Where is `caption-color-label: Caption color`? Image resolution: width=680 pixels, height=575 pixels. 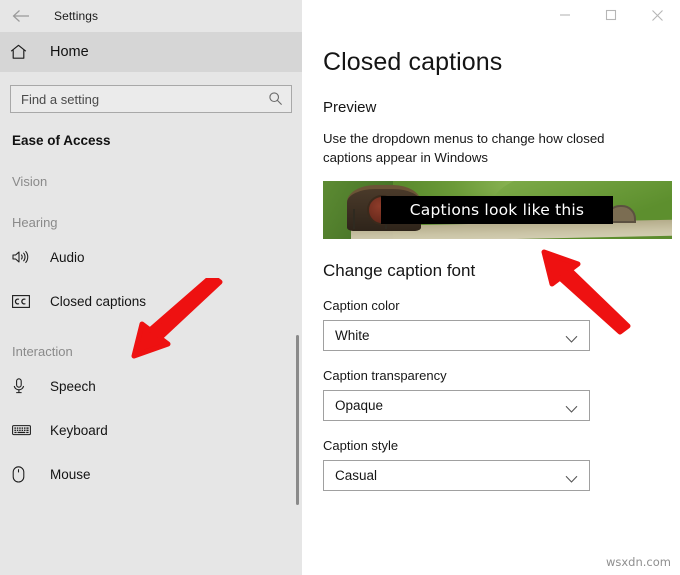
caption-color-label: Caption color is located at coordinates (361, 305).